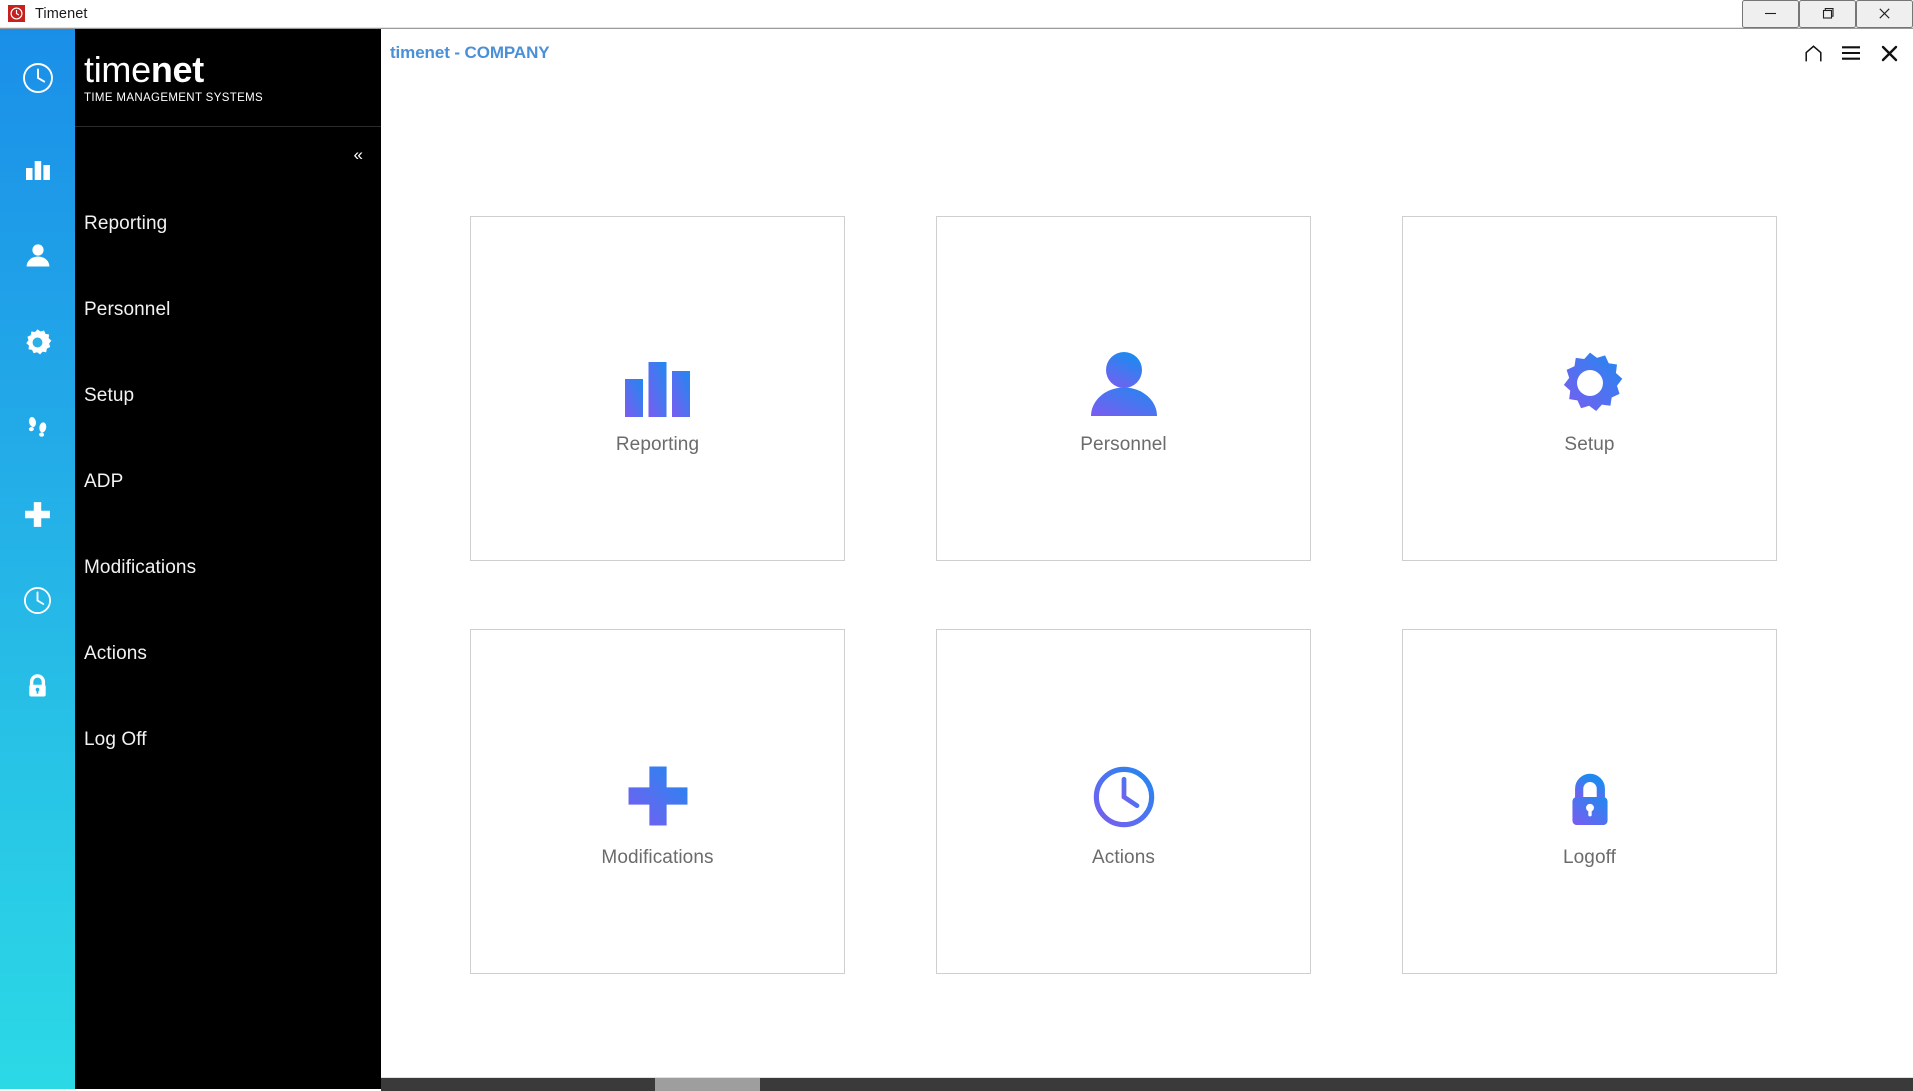  Describe the element at coordinates (228, 310) in the screenshot. I see `sidebar-item-personnel: Personnel` at that location.